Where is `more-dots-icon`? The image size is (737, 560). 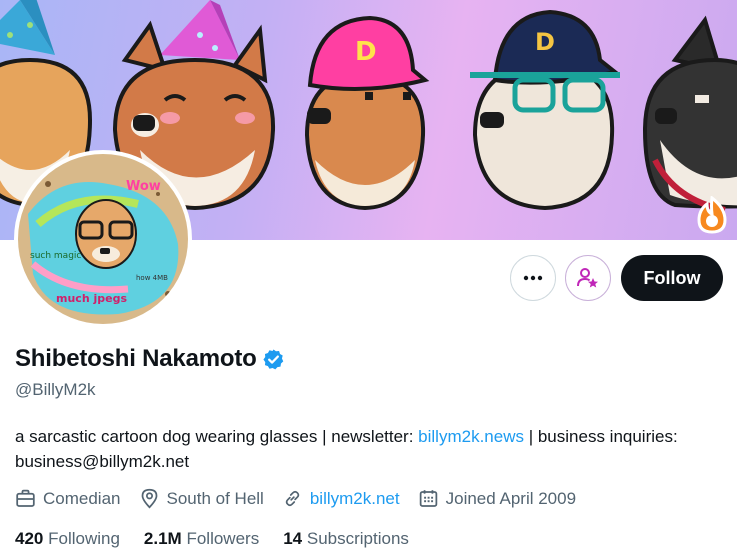
more-dots-icon is located at coordinates (533, 278).